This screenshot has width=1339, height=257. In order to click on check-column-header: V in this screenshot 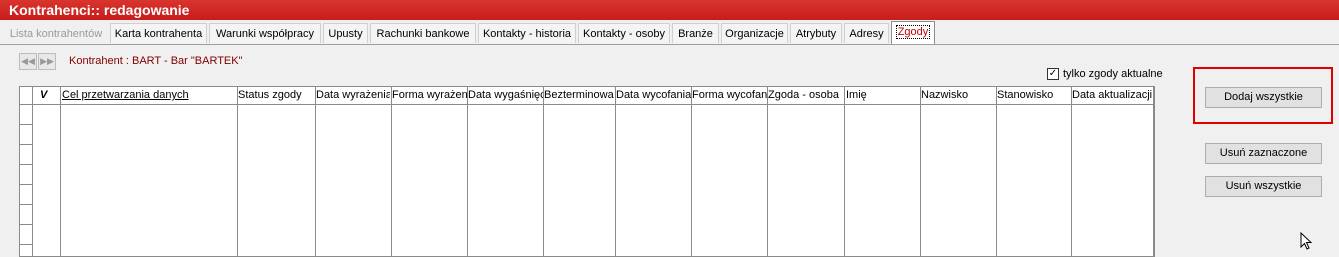, I will do `click(47, 95)`.